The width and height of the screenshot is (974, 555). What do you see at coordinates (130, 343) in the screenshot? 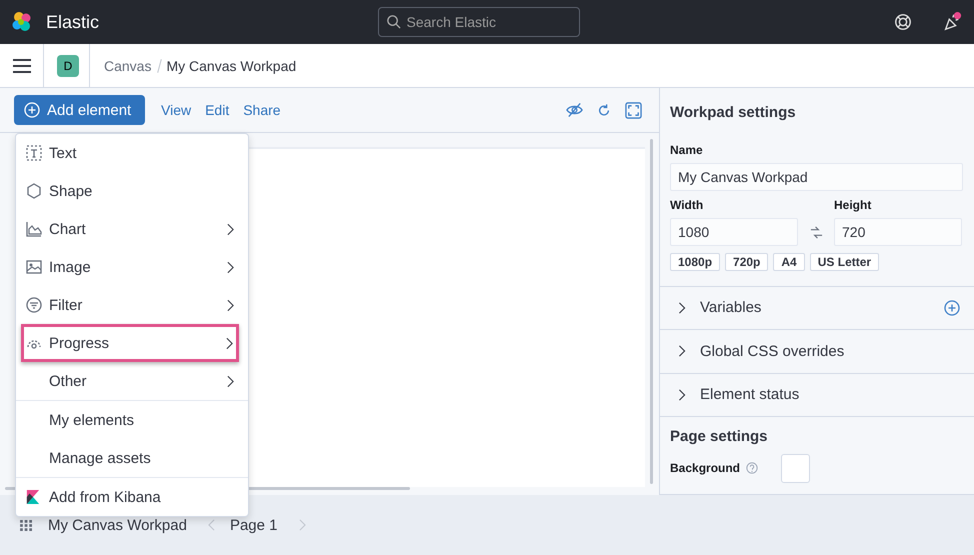
I see `menu-item: Progress` at bounding box center [130, 343].